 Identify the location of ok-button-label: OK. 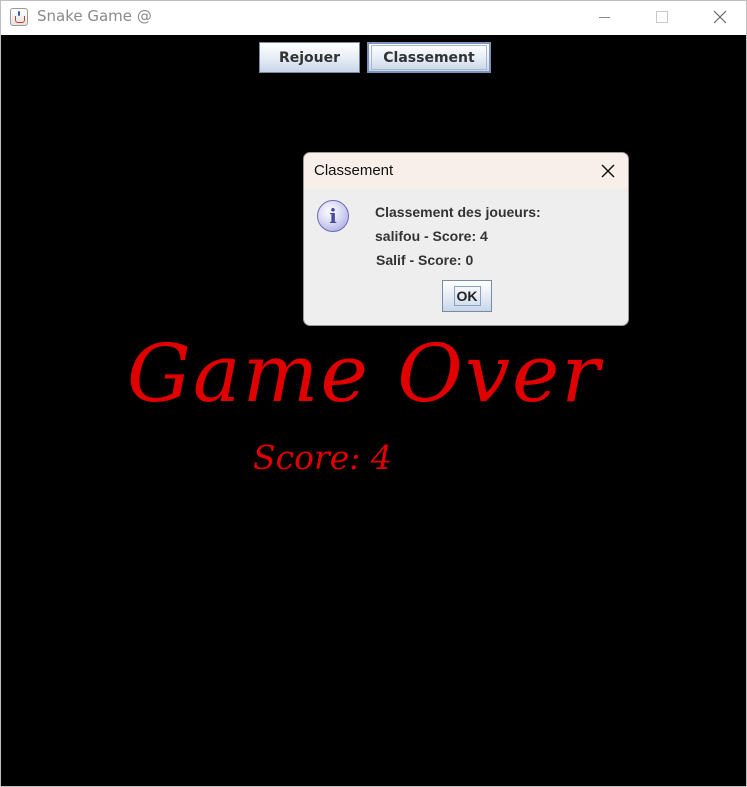
(467, 296).